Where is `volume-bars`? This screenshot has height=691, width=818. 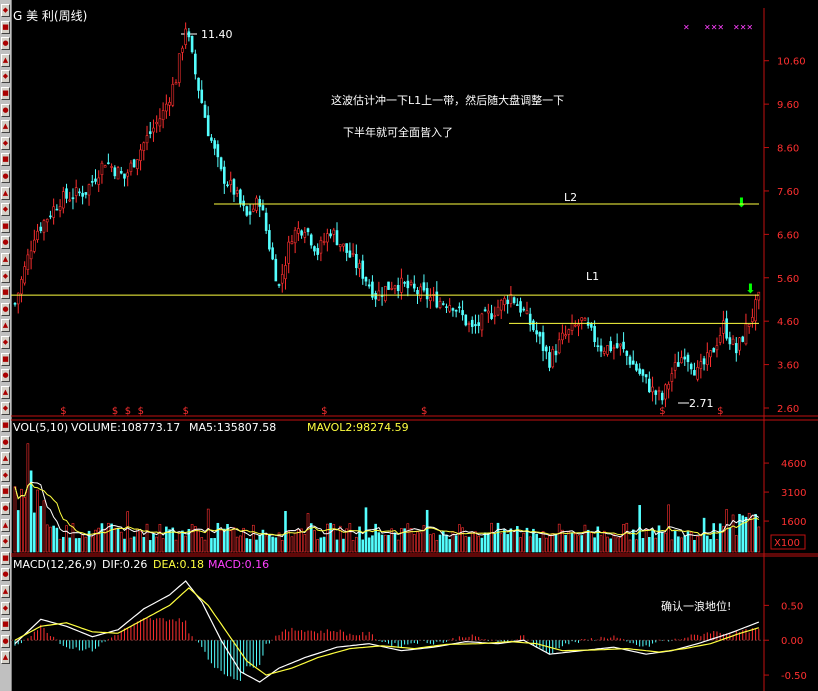
volume-bars is located at coordinates (387, 498).